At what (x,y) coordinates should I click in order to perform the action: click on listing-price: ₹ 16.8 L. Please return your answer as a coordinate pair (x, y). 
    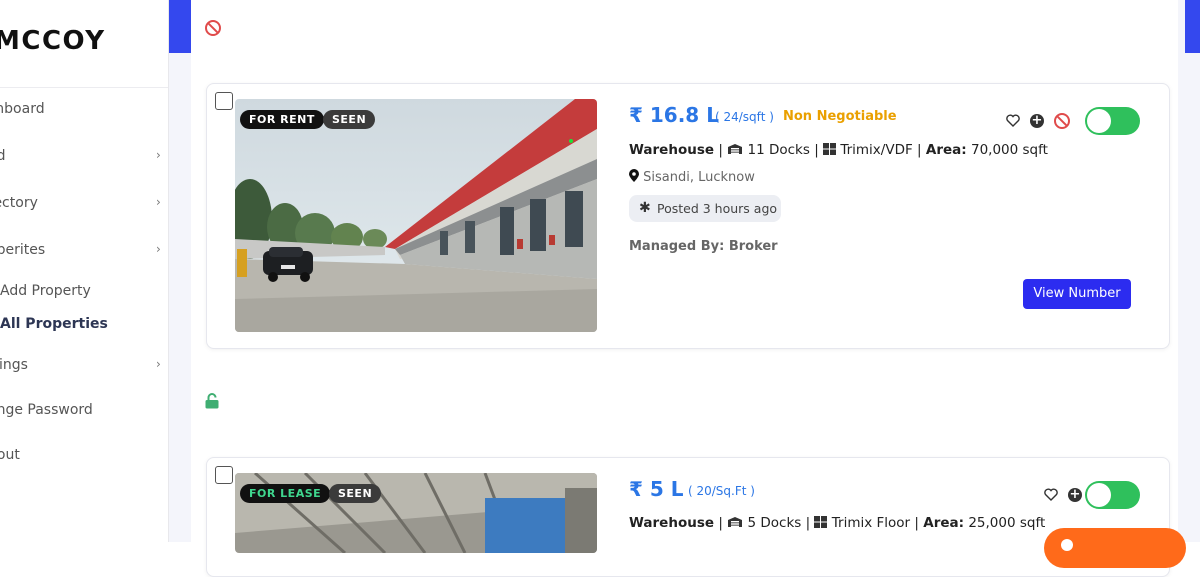
    Looking at the image, I should click on (674, 115).